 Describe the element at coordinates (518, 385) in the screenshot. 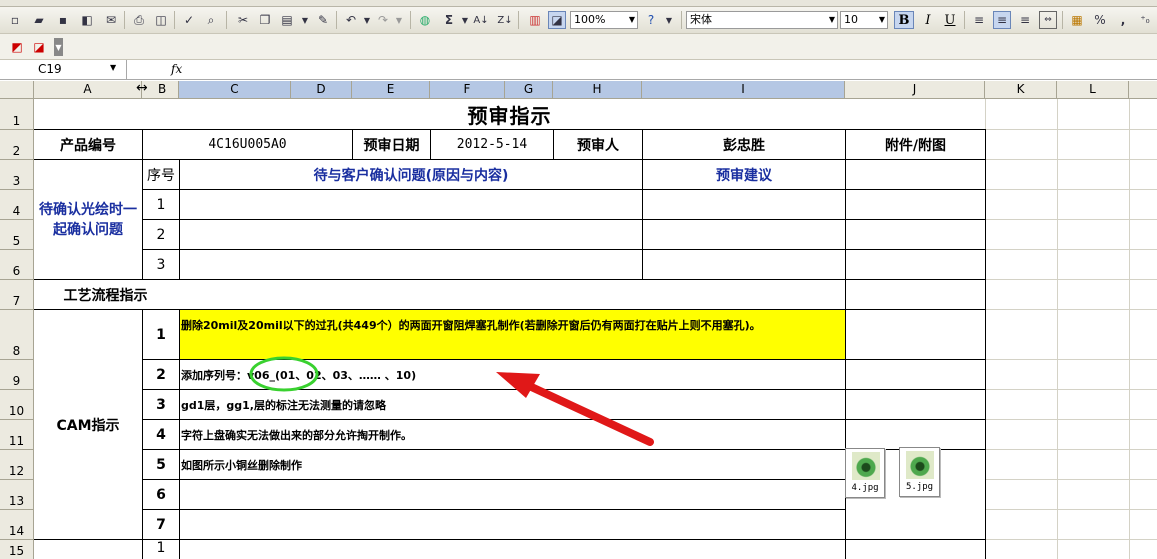

I see `red-arrow-head` at that location.